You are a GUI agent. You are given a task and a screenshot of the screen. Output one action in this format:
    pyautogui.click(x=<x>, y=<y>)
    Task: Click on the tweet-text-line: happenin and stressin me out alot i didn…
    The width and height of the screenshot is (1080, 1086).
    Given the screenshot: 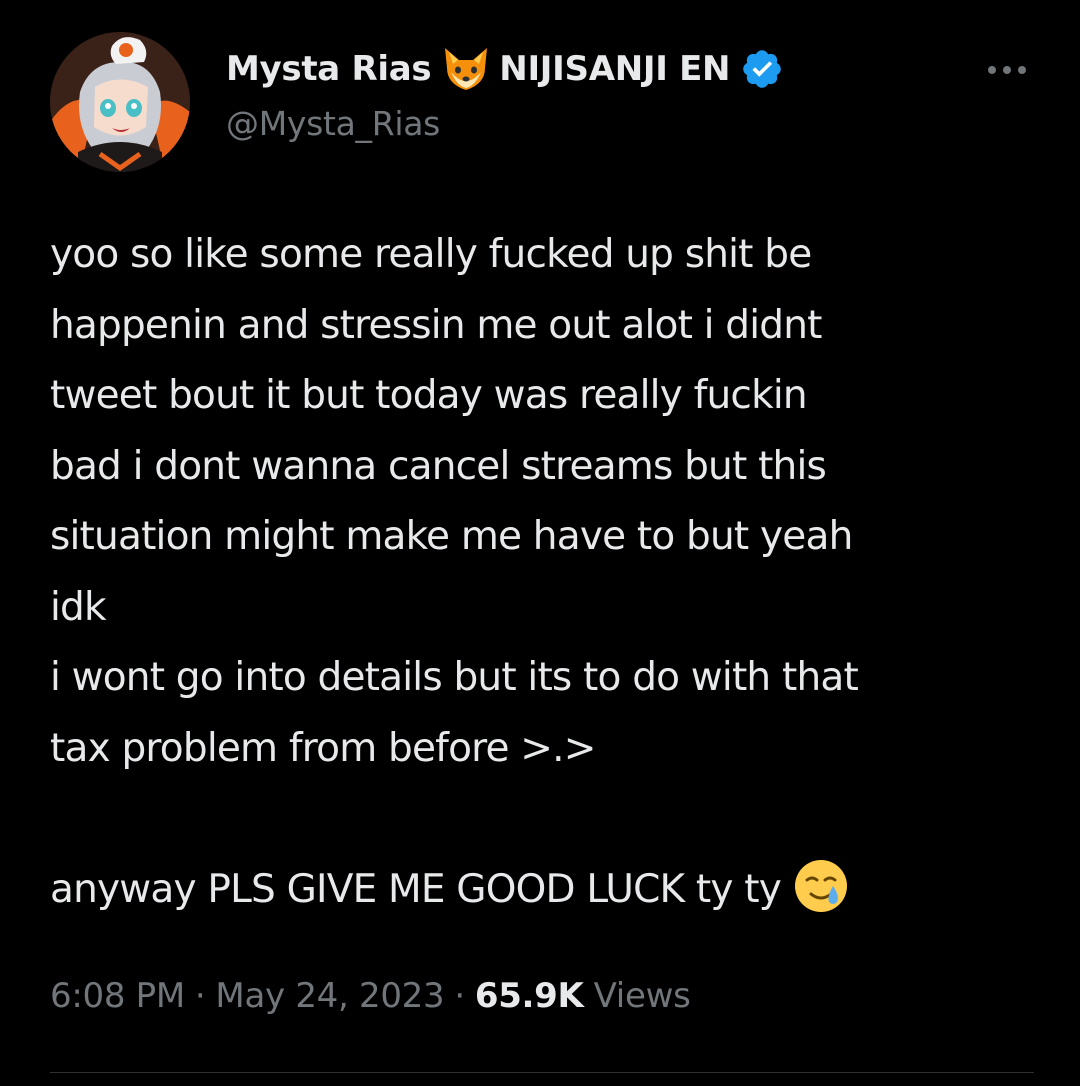 What is the action you would take?
    pyautogui.click(x=436, y=325)
    